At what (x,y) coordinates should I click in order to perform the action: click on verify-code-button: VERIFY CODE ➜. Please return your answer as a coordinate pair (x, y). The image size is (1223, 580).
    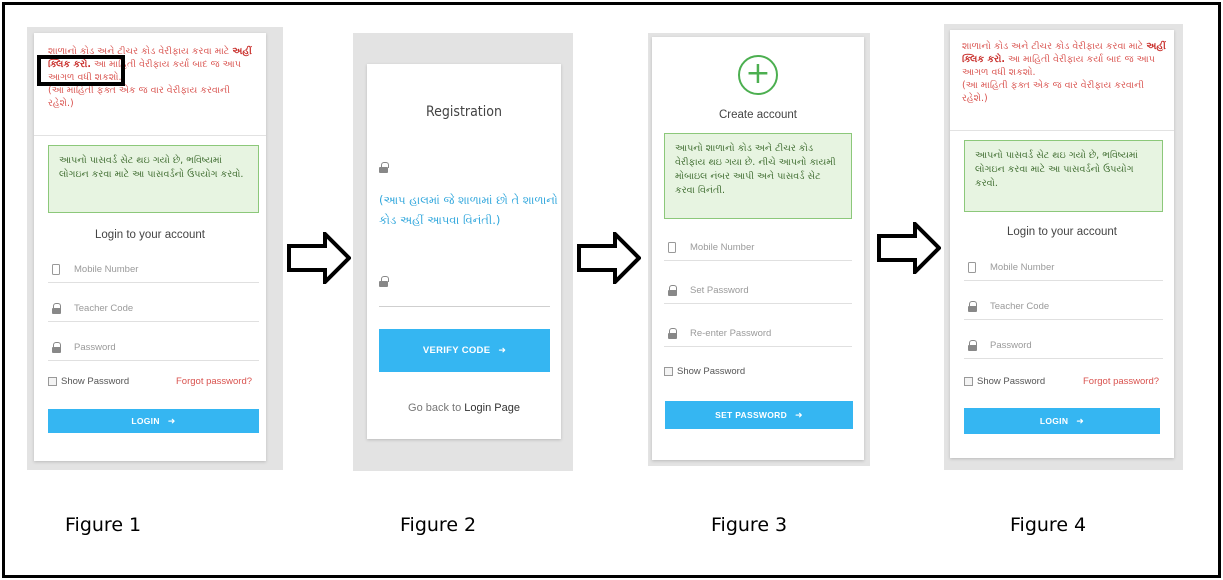
    Looking at the image, I should click on (464, 350).